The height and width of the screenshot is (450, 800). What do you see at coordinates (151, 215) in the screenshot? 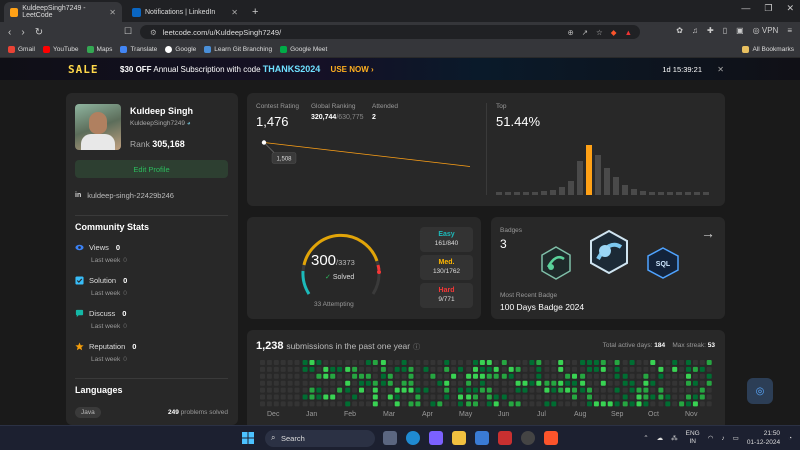
I see `divider` at bounding box center [151, 215].